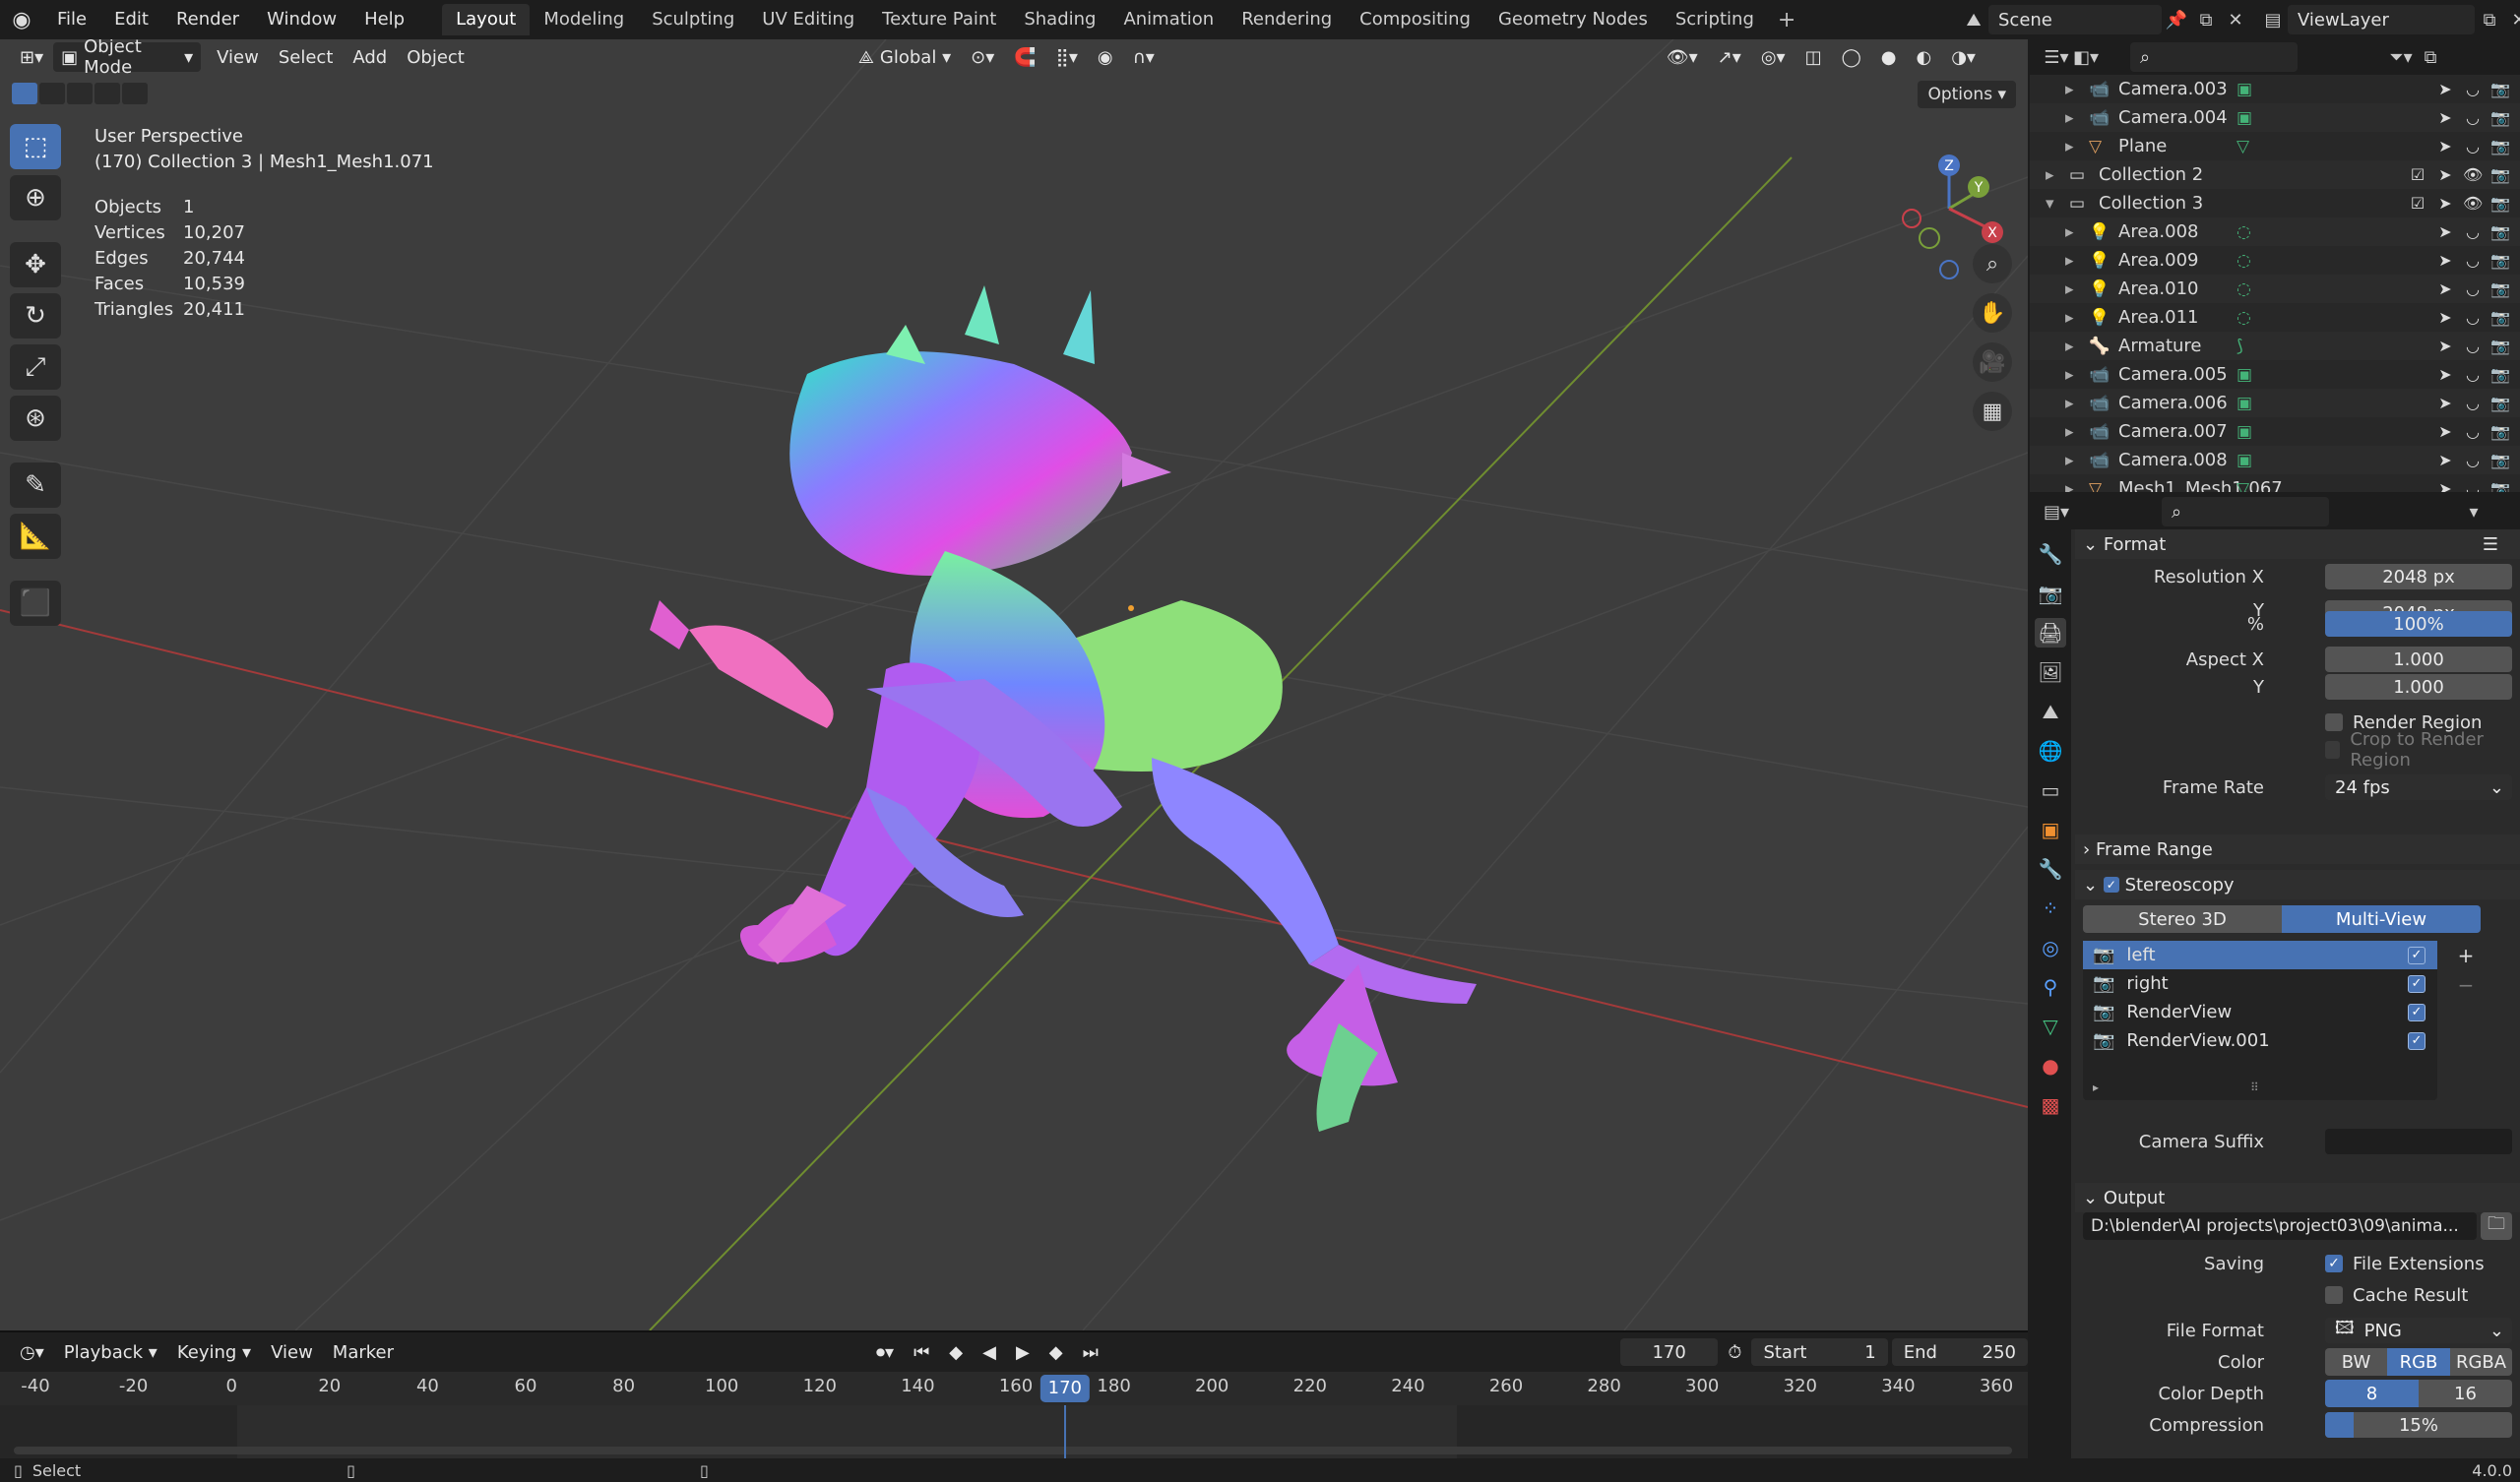 This screenshot has height=1482, width=2520. Describe the element at coordinates (956, 1352) in the screenshot. I see `prev-keyframe-icon: ◆` at that location.